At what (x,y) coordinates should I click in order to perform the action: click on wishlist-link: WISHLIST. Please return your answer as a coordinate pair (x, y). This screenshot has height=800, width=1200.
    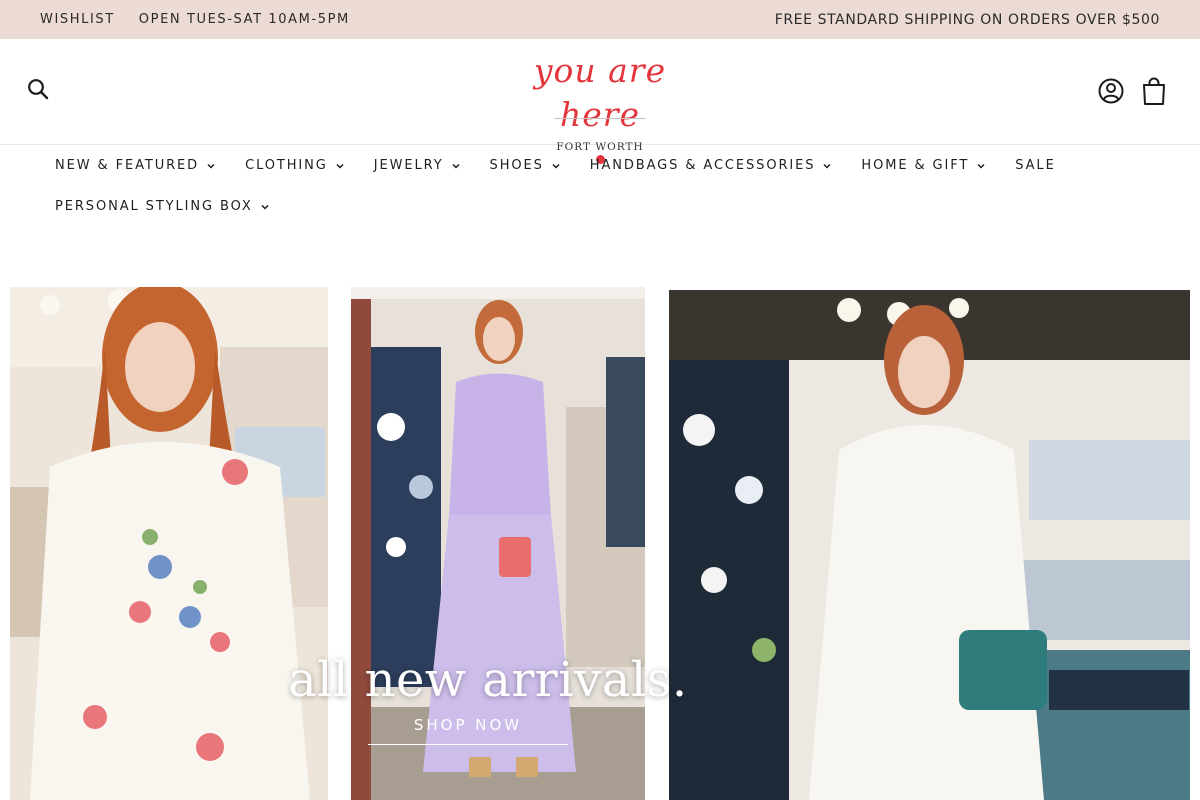
    Looking at the image, I should click on (77, 19).